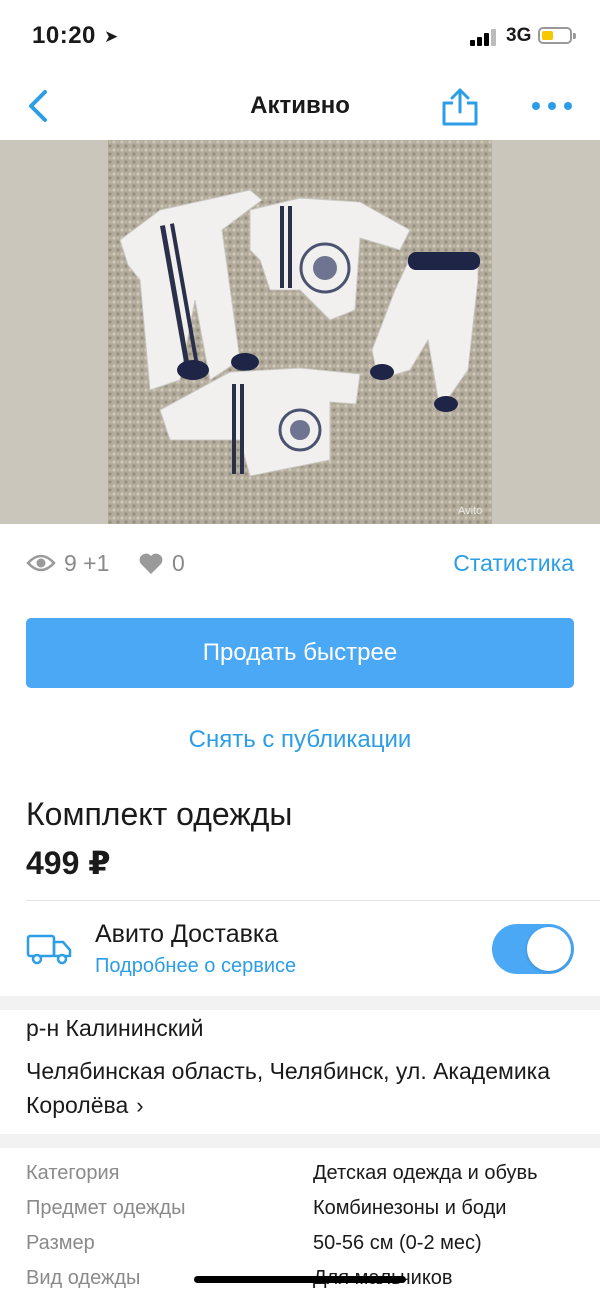 The height and width of the screenshot is (1302, 600). I want to click on param-key: Вид одежды, so click(83, 1278).